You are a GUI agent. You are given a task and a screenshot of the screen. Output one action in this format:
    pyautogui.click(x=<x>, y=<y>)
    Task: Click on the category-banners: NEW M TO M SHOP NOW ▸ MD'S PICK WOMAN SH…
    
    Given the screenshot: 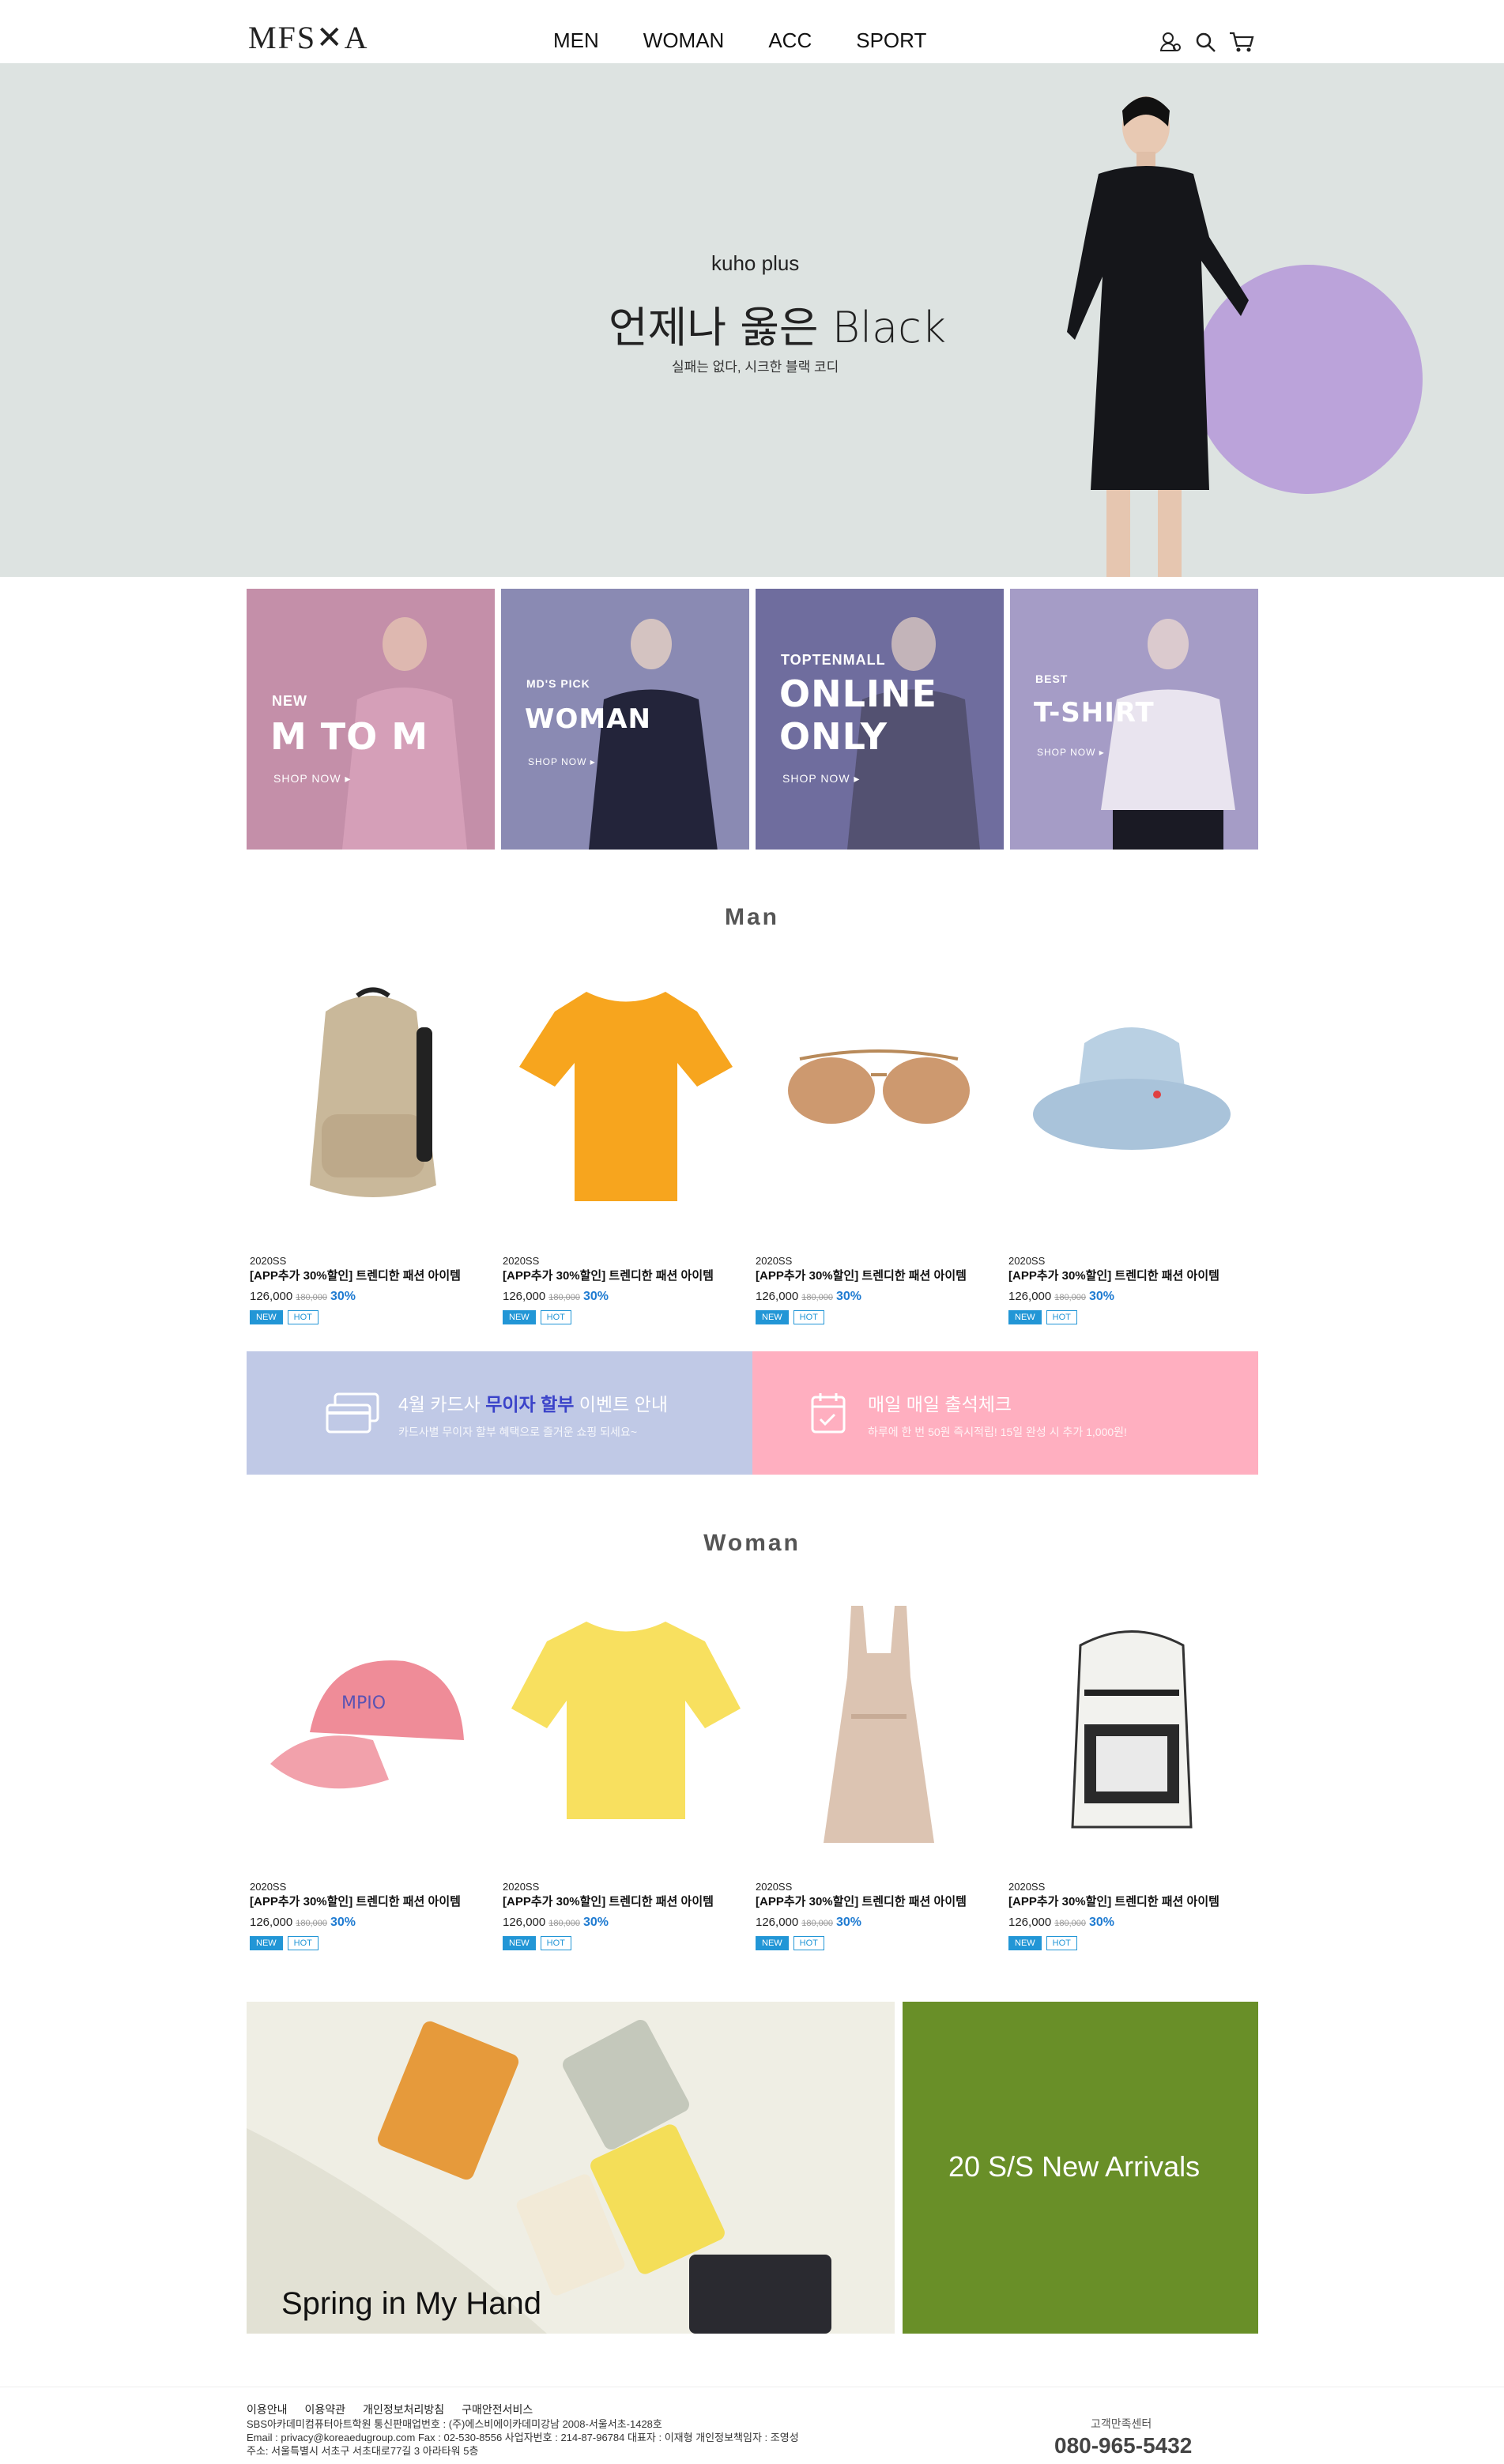 What is the action you would take?
    pyautogui.click(x=752, y=719)
    